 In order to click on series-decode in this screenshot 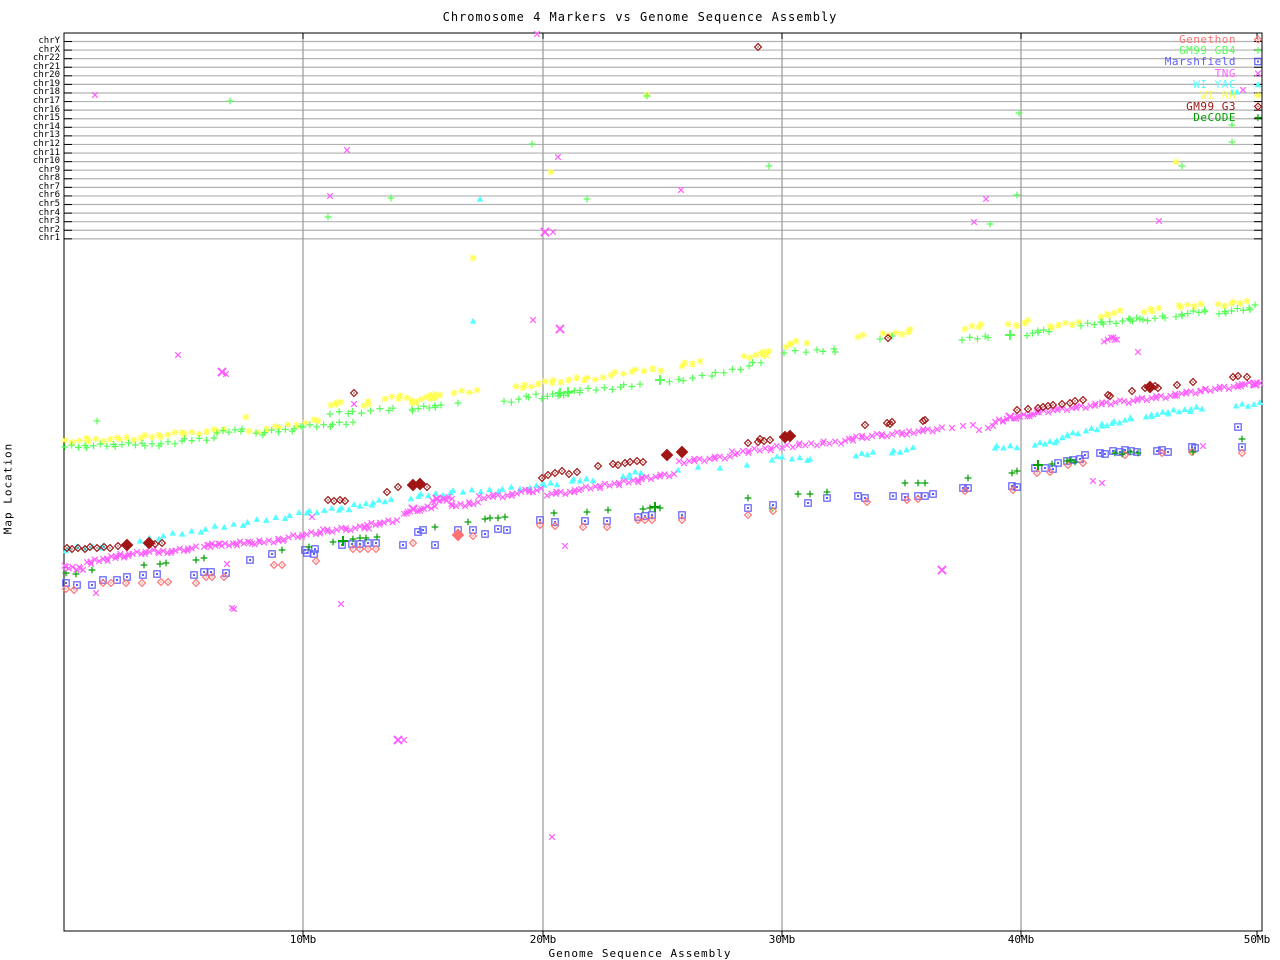, I will do `click(654, 506)`.